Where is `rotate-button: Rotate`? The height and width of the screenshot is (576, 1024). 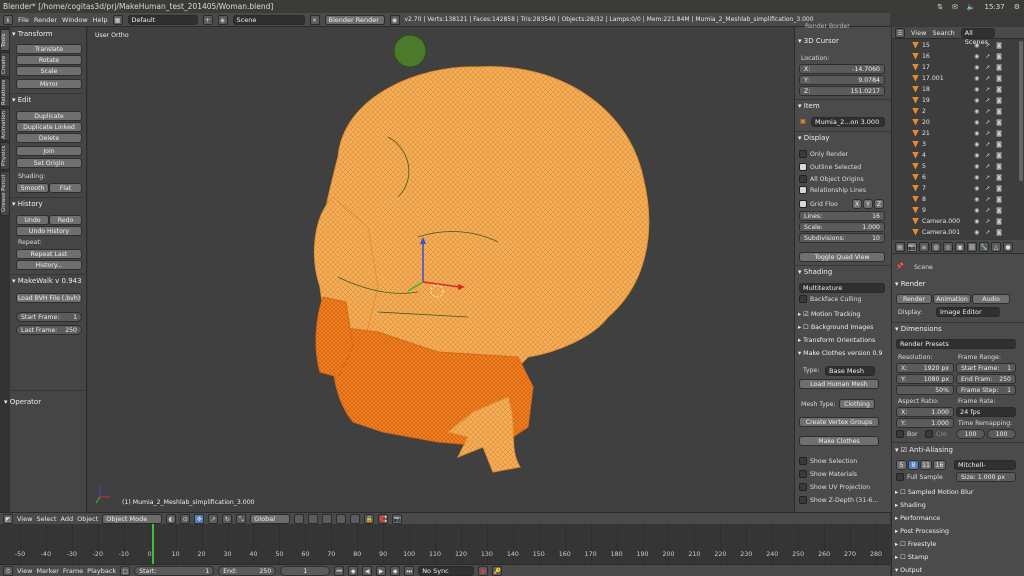 rotate-button: Rotate is located at coordinates (49, 60).